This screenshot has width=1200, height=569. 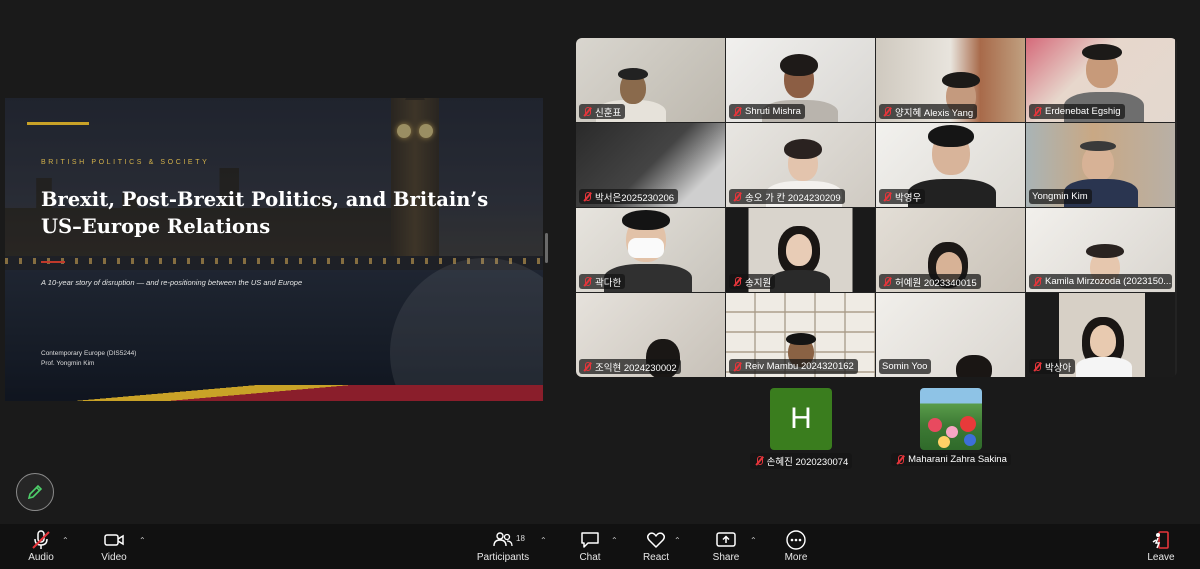 I want to click on slide-professor: Prof. Yongmin Kim, so click(x=68, y=363).